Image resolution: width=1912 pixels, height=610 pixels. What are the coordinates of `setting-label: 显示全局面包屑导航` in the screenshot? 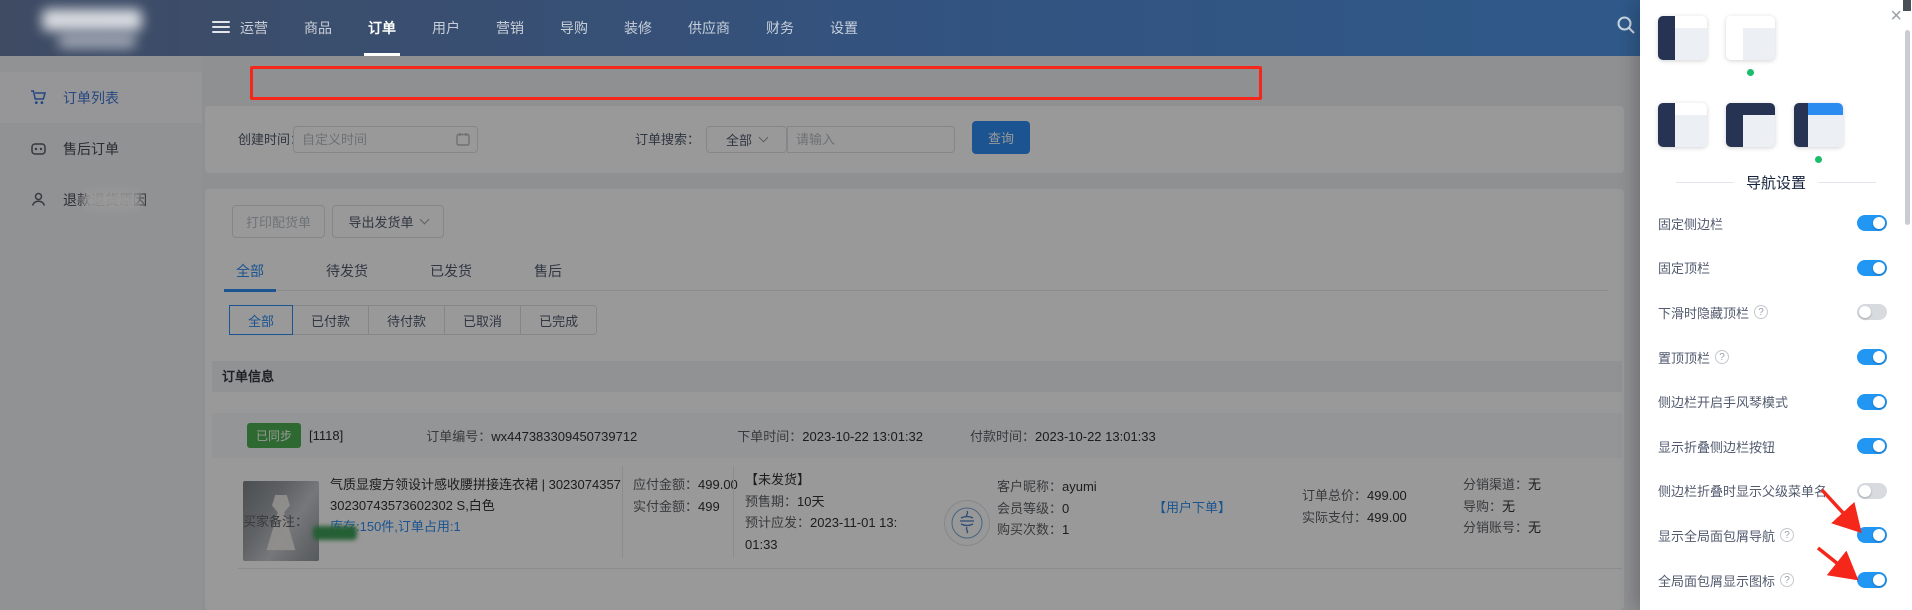 It's located at (1717, 536).